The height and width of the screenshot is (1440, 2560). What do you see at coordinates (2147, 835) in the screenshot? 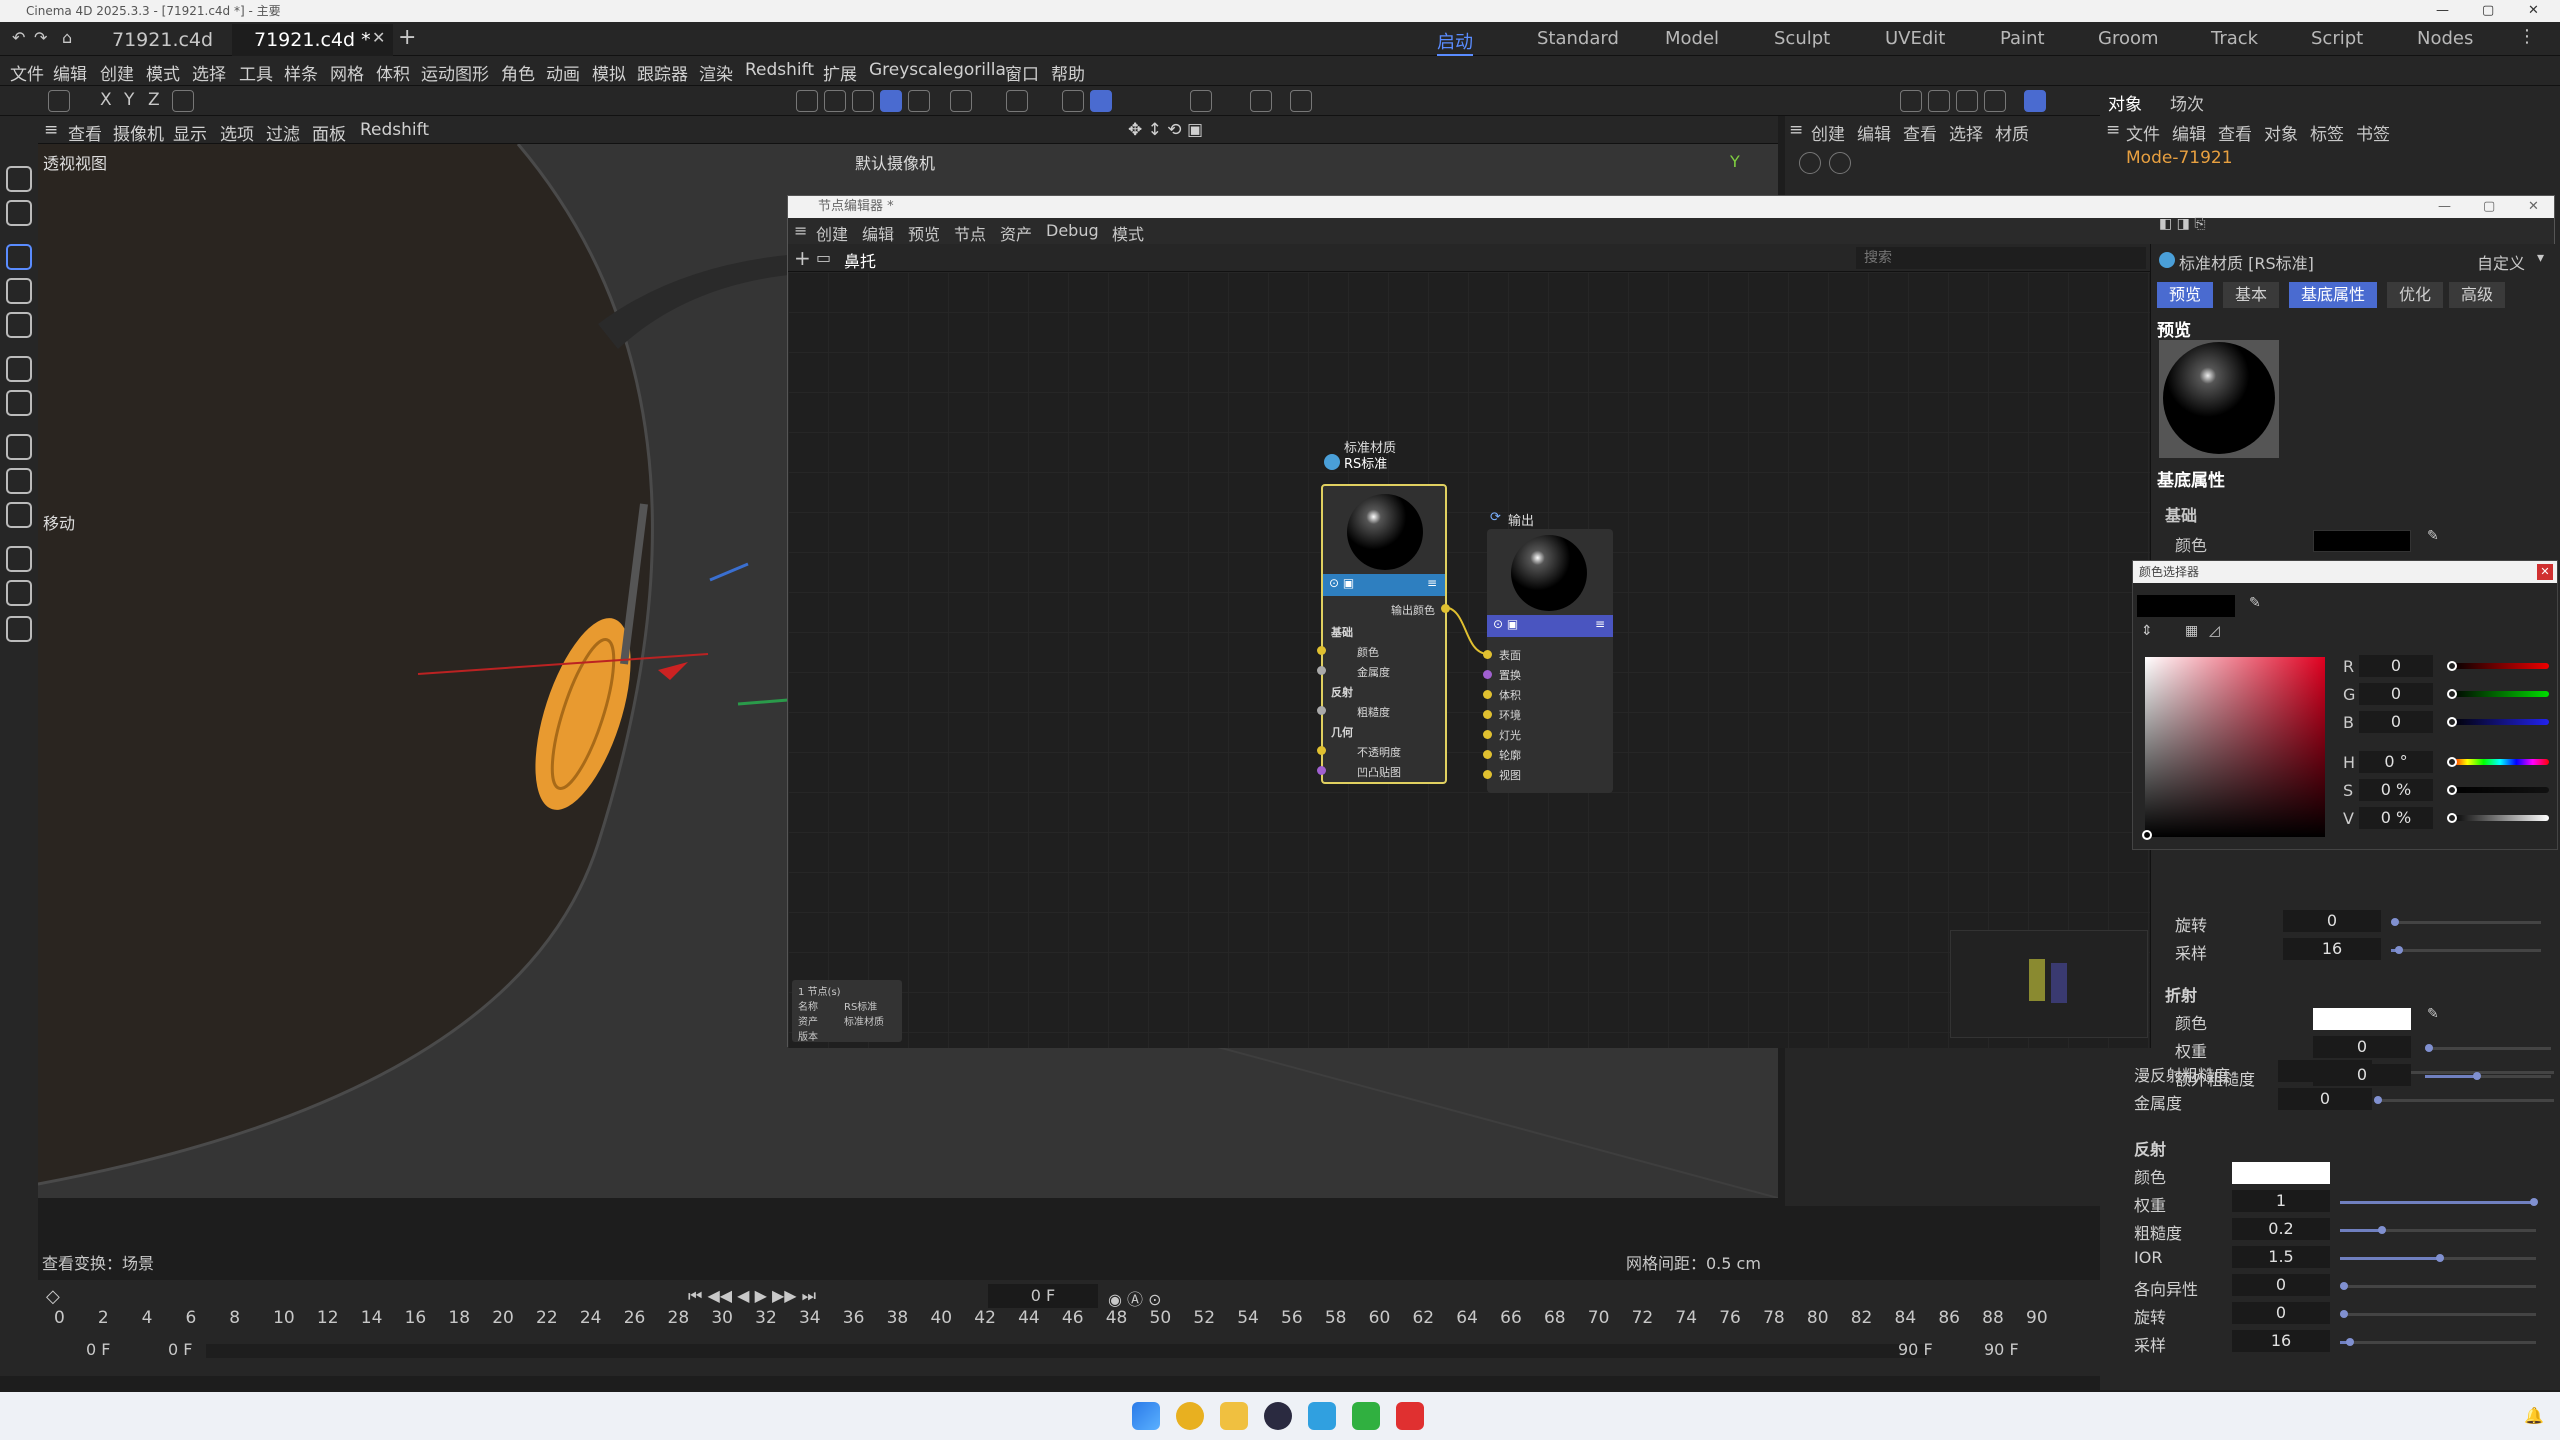
I see `sv-cursor` at bounding box center [2147, 835].